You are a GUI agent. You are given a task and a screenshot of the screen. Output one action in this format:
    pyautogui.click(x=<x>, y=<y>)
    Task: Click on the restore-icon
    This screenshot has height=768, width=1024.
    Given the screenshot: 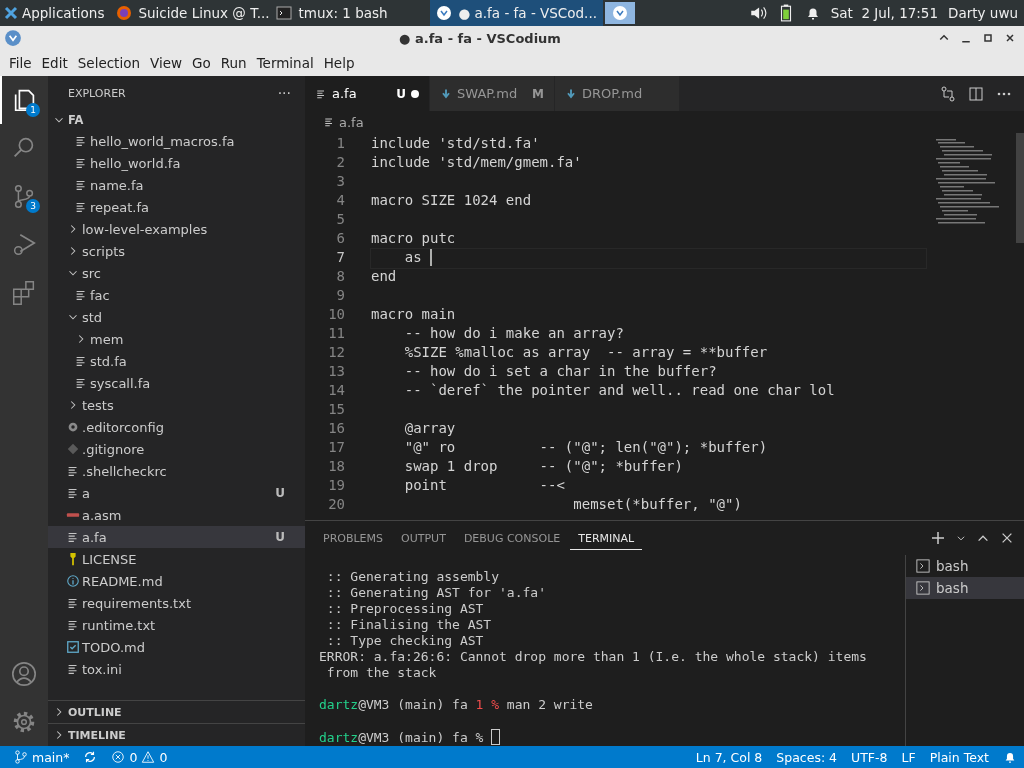 What is the action you would take?
    pyautogui.click(x=988, y=38)
    